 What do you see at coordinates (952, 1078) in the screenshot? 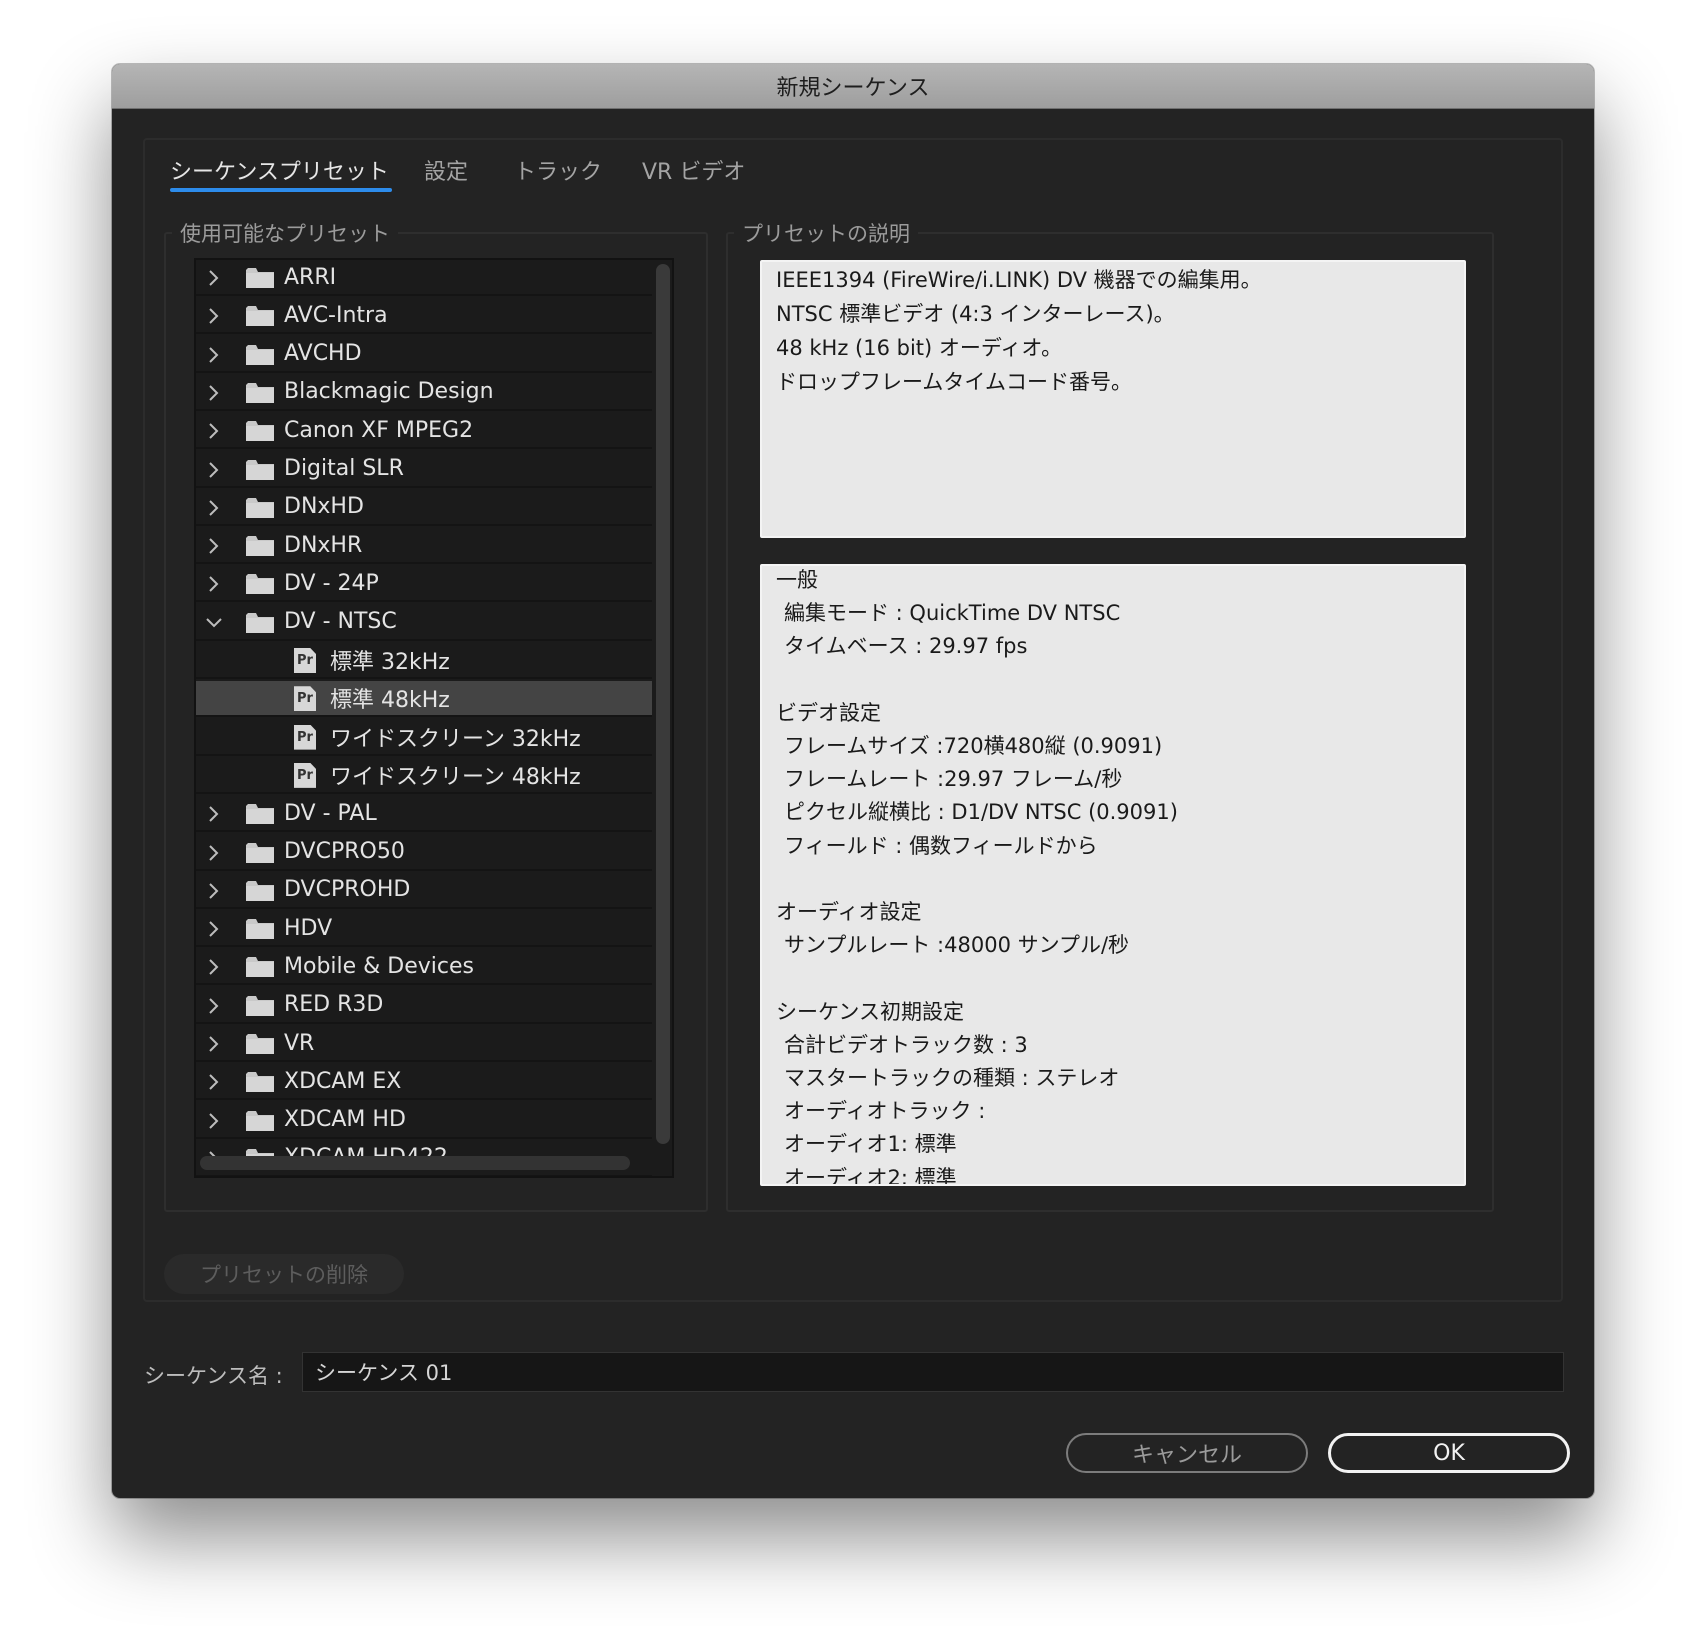
I see `info-line: マスタートラックの種類 : ステレオ` at bounding box center [952, 1078].